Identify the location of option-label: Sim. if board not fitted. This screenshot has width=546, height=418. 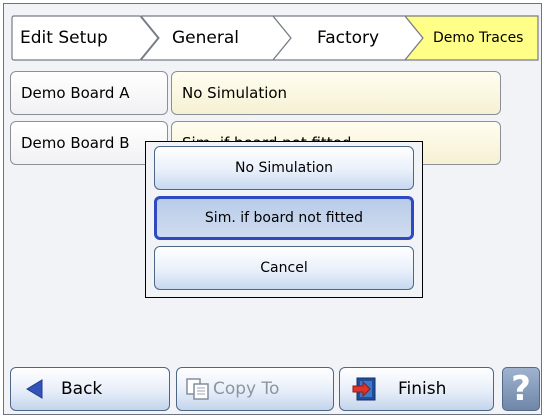
(284, 218).